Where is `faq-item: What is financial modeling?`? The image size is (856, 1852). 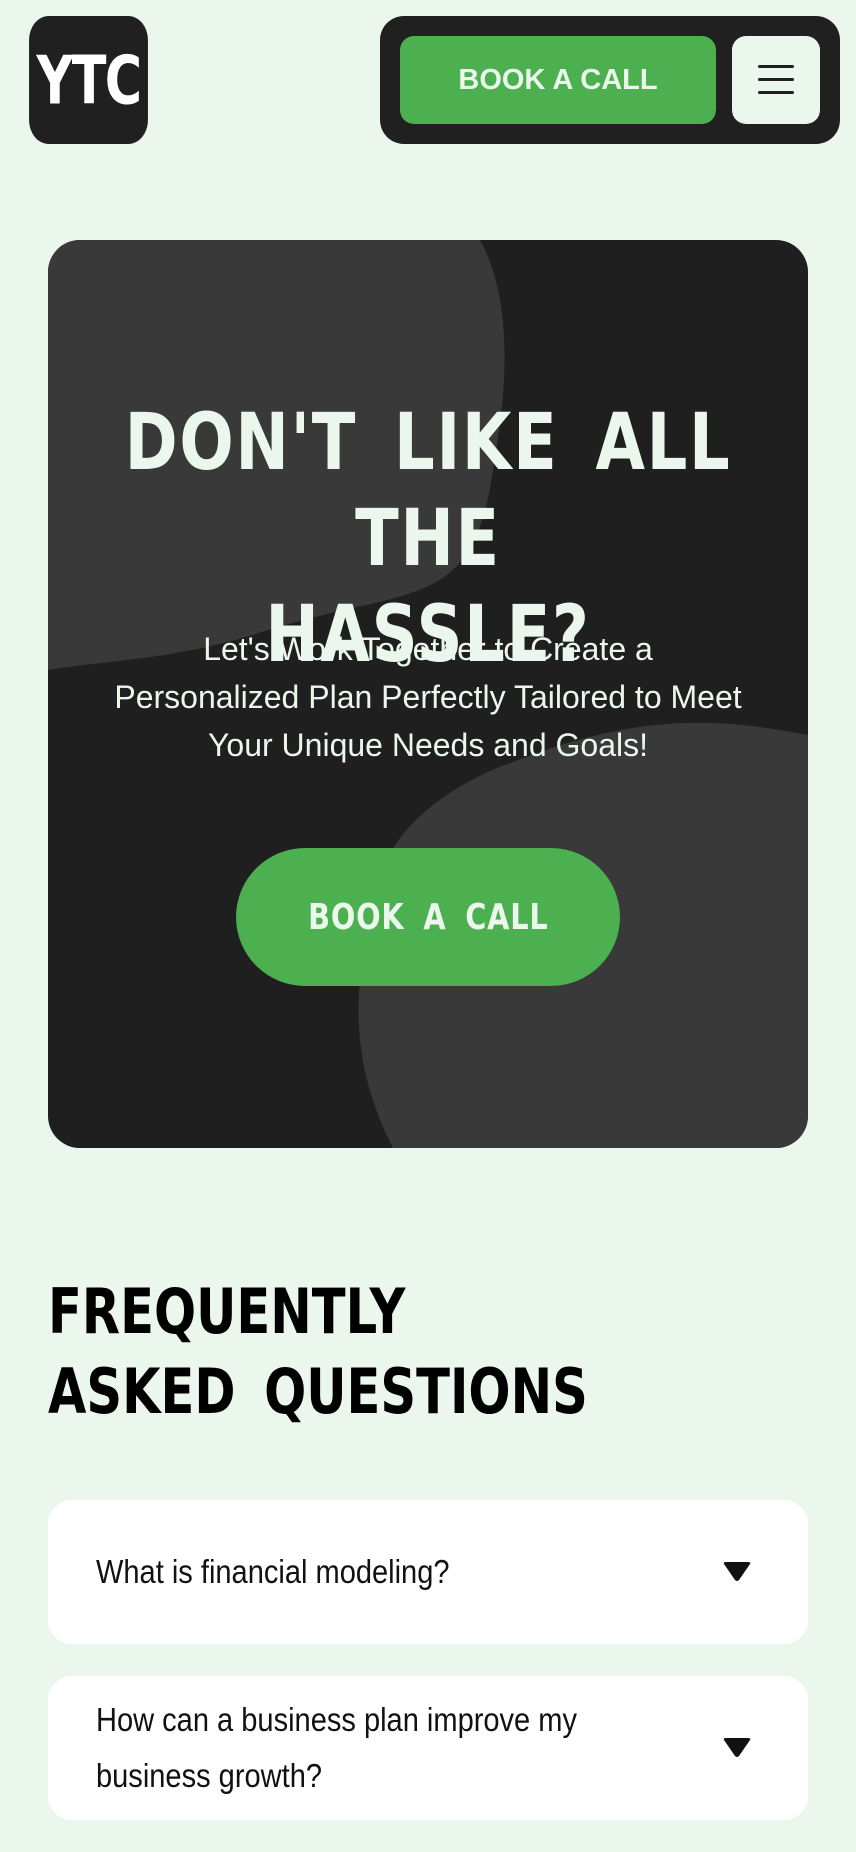
faq-item: What is financial modeling? is located at coordinates (428, 1572).